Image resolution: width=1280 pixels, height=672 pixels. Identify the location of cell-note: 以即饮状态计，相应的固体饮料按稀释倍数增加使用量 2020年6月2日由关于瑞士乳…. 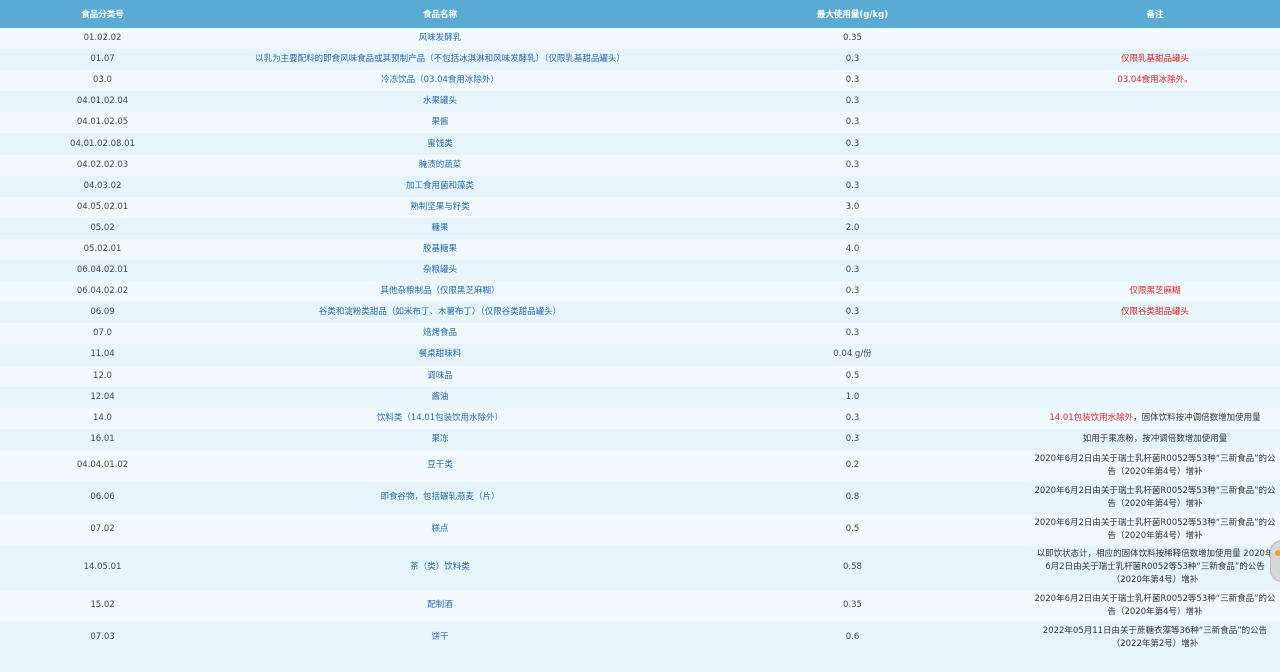
(1155, 567).